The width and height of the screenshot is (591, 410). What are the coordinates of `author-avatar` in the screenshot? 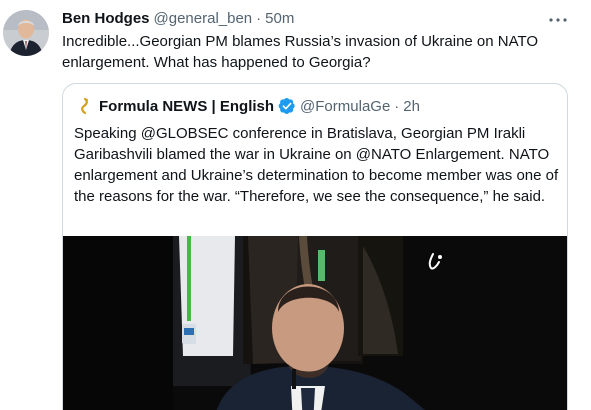 It's located at (26, 33).